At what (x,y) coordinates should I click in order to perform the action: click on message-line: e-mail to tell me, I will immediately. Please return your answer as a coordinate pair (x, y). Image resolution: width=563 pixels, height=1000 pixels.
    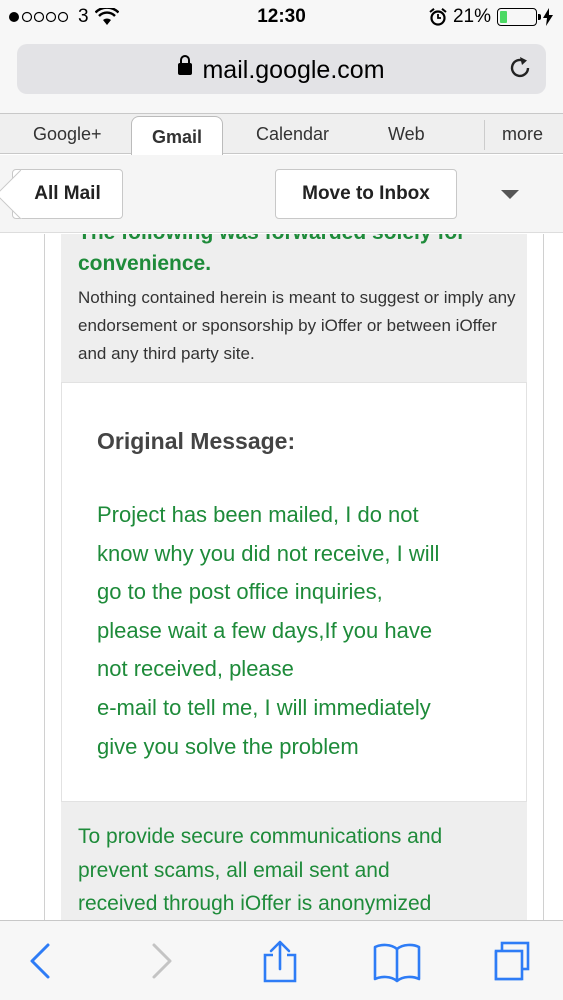
    Looking at the image, I should click on (264, 707).